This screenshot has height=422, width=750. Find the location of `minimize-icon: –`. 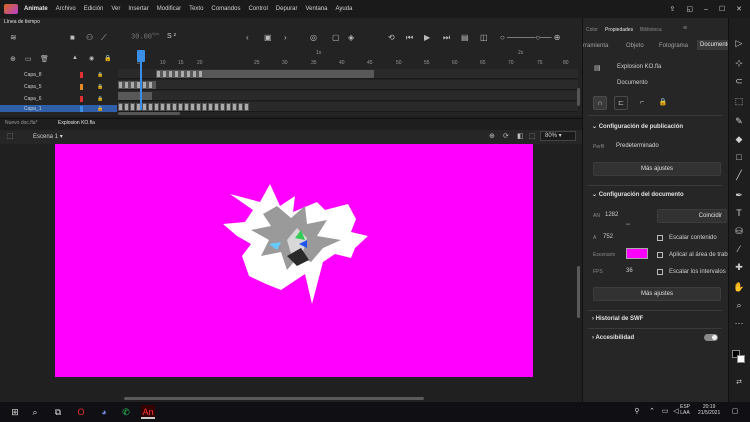

minimize-icon: – is located at coordinates (706, 9).